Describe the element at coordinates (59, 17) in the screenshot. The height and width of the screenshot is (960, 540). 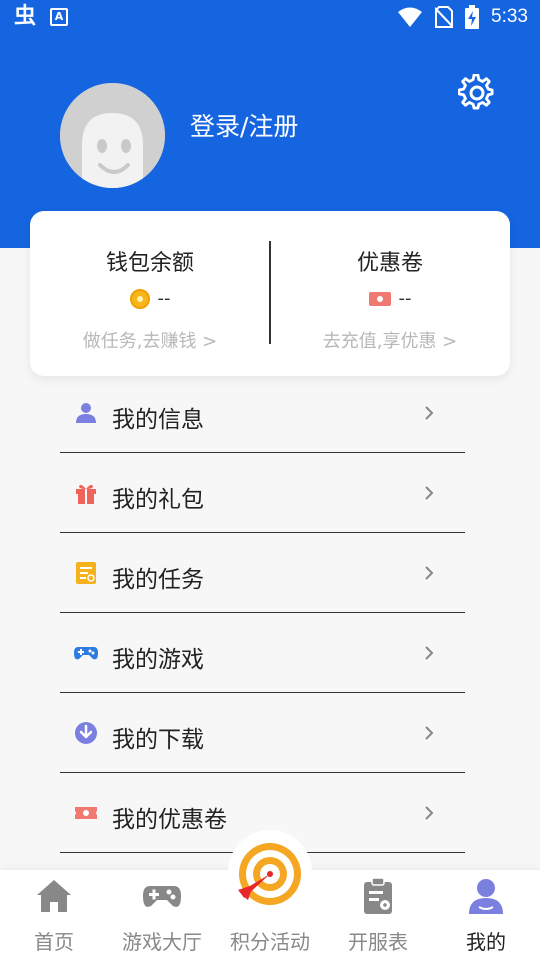
I see `keyboard-notification-icon: A` at that location.